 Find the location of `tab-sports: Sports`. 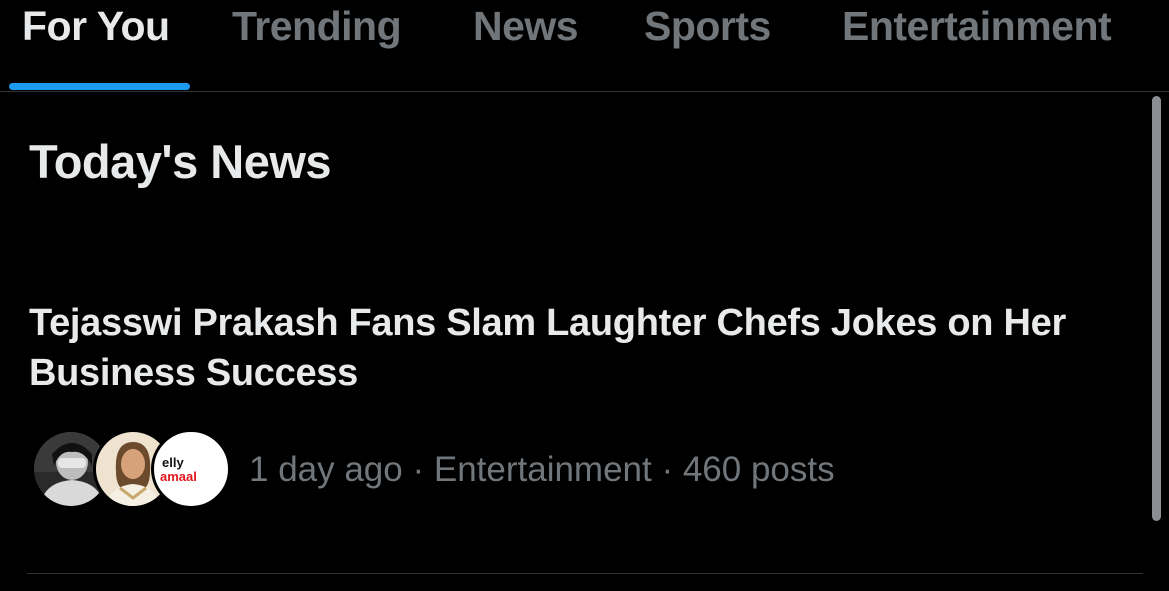

tab-sports: Sports is located at coordinates (707, 26).